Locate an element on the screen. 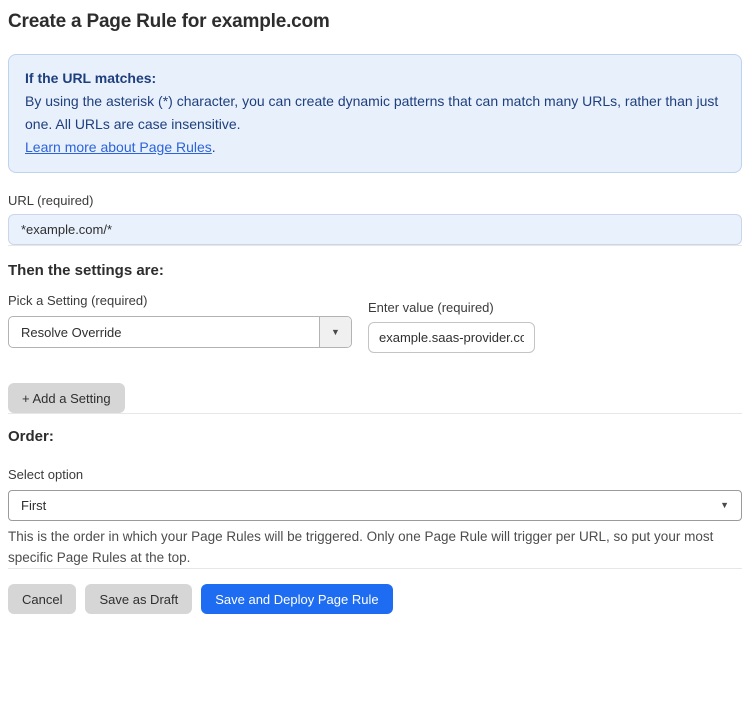 This screenshot has width=750, height=702. save-and-deploy-button: Save and Deploy Page Rule is located at coordinates (297, 599).